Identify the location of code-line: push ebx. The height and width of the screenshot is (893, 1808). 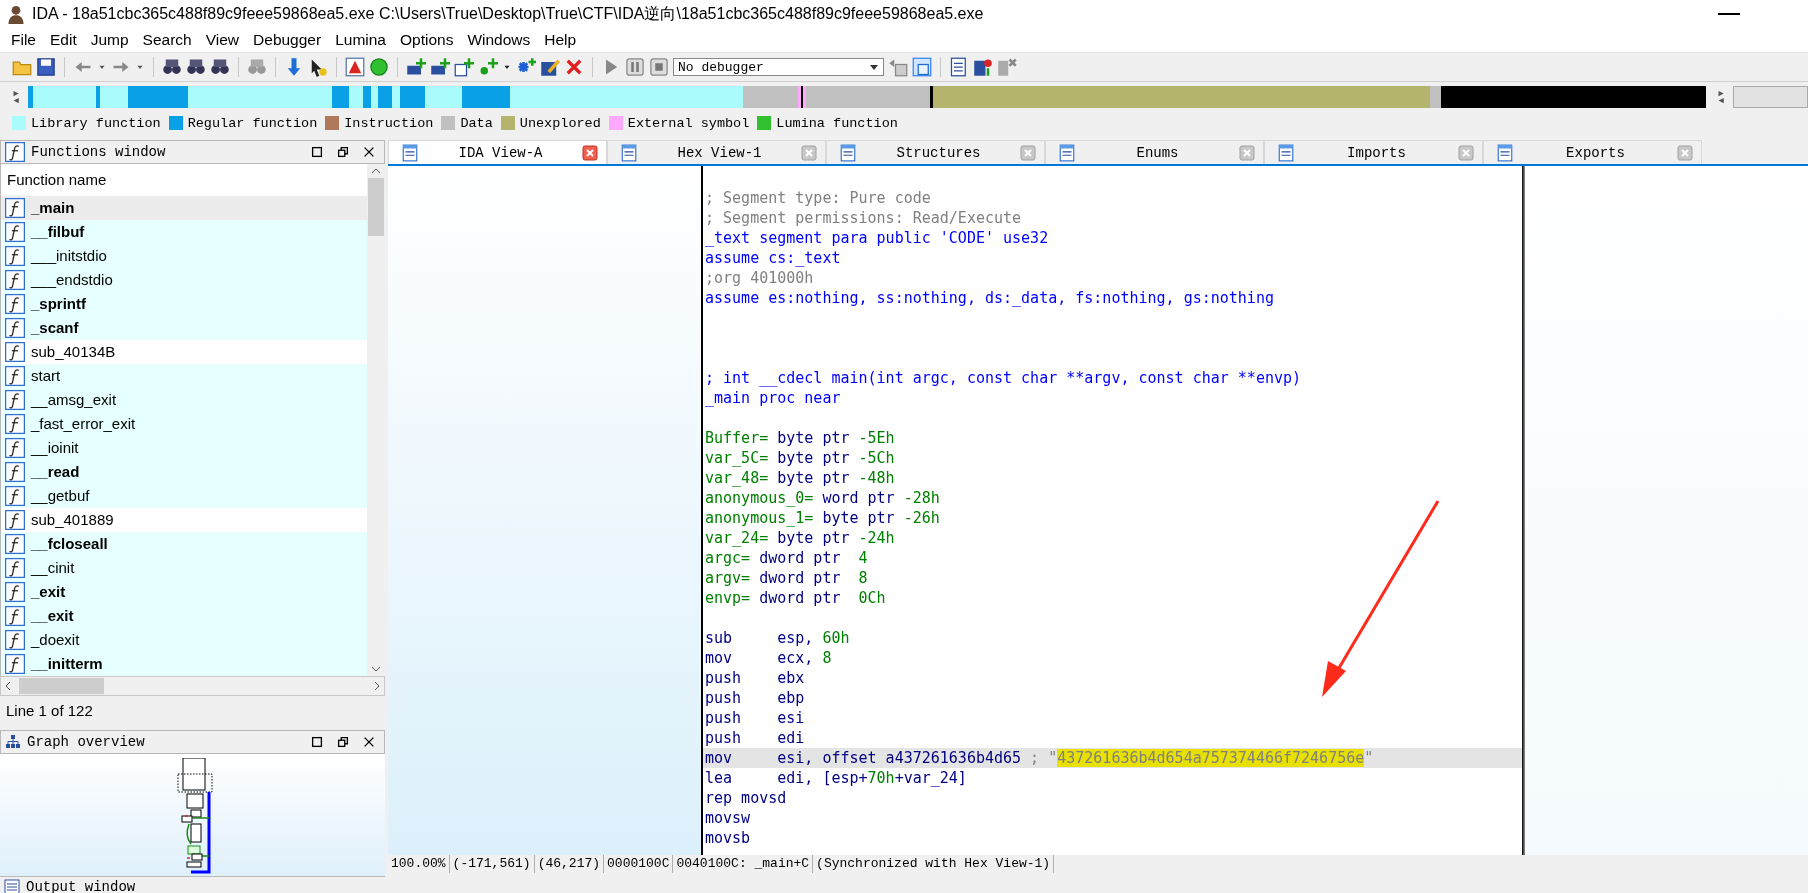
(755, 678).